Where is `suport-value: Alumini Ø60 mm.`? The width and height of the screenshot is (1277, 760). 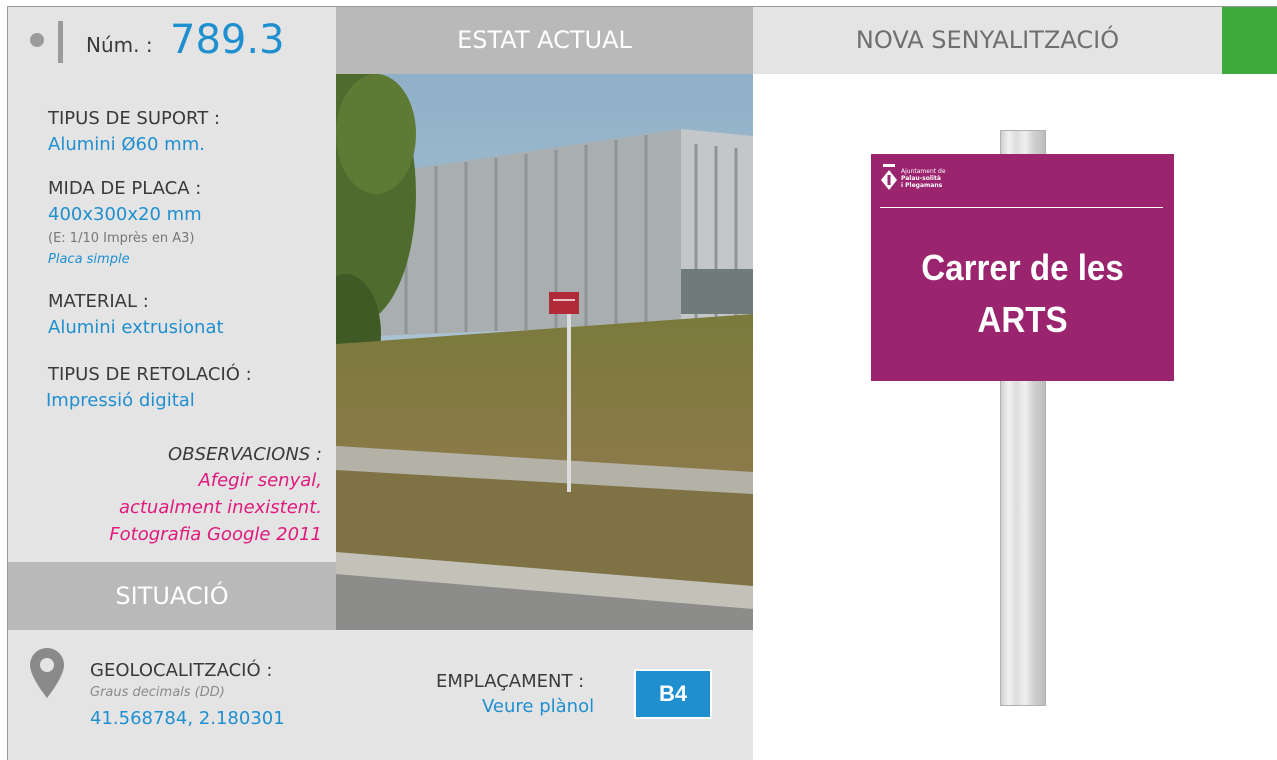
suport-value: Alumini Ø60 mm. is located at coordinates (126, 144).